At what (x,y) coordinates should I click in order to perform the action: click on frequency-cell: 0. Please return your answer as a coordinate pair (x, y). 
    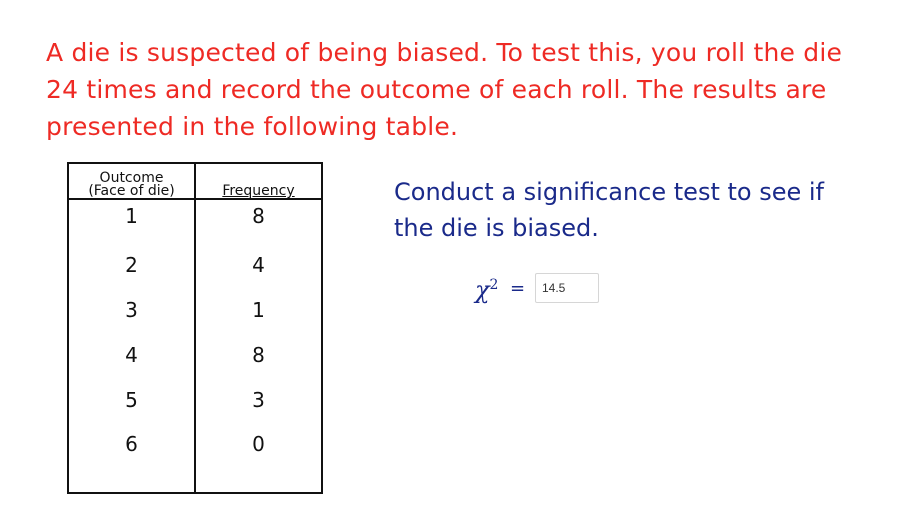
    Looking at the image, I should click on (258, 444).